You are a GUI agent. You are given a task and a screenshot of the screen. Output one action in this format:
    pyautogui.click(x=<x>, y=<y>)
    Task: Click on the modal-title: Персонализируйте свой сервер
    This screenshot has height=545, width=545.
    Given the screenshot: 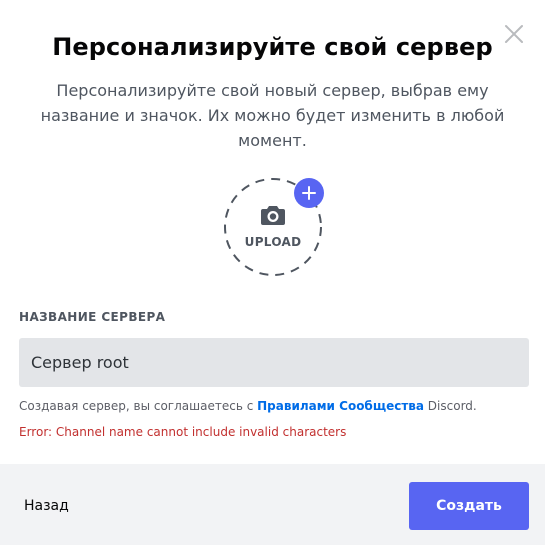 What is the action you would take?
    pyautogui.click(x=272, y=47)
    